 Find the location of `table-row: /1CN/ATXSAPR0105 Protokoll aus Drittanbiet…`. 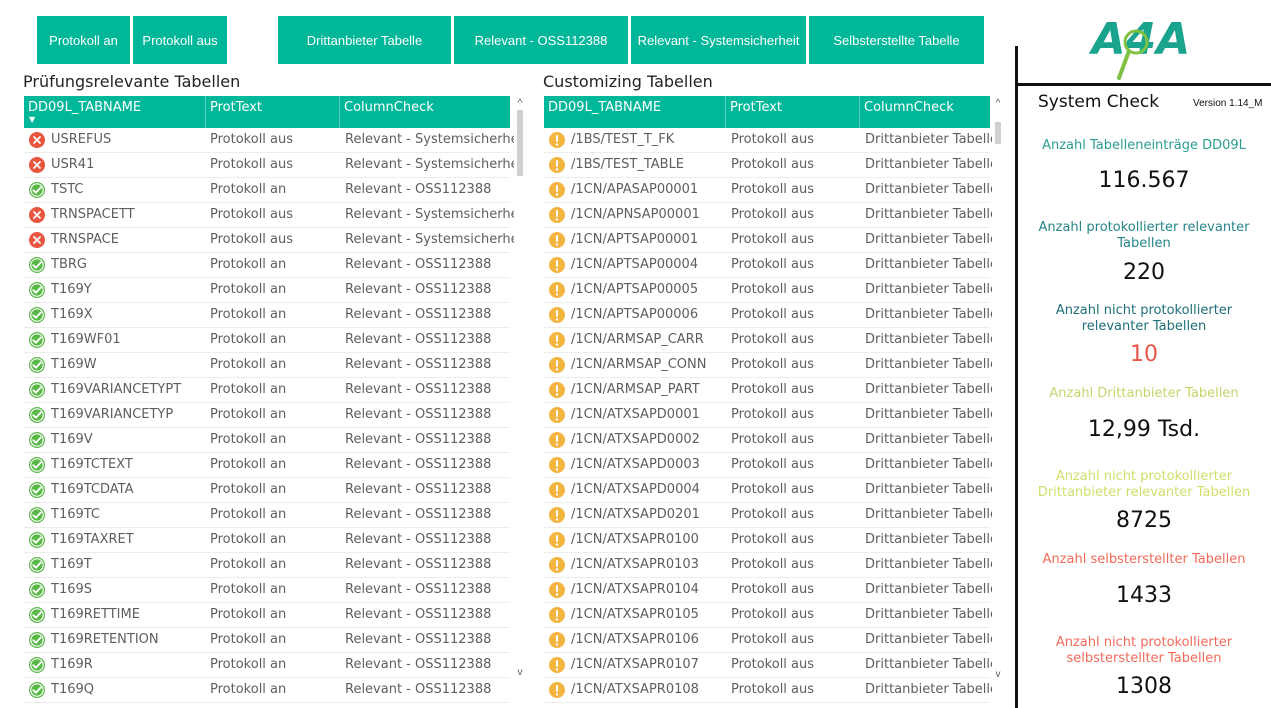

table-row: /1CN/ATXSAPR0105 Protokoll aus Drittanbiet… is located at coordinates (771, 615).